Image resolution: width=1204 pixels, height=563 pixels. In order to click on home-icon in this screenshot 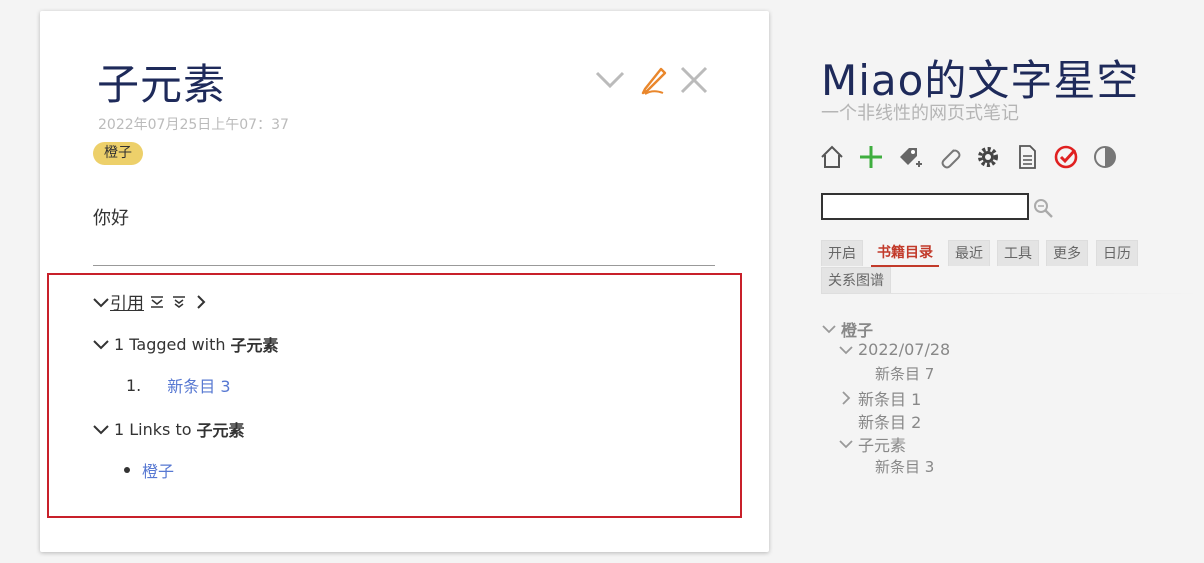, I will do `click(832, 157)`.